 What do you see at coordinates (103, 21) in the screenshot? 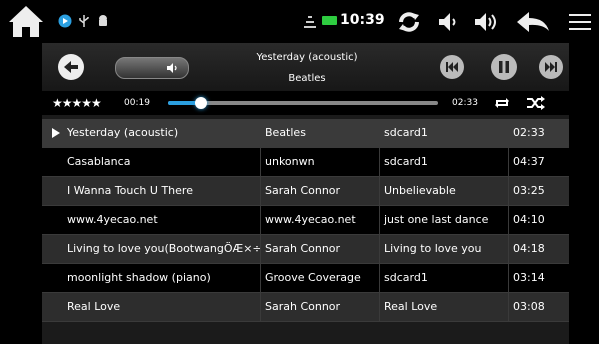
I see `android-icon` at bounding box center [103, 21].